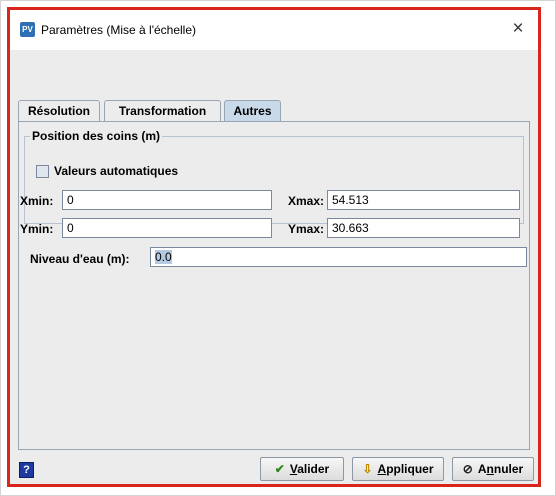  What do you see at coordinates (116, 171) in the screenshot?
I see `auto-values-label: Valeurs automatiques` at bounding box center [116, 171].